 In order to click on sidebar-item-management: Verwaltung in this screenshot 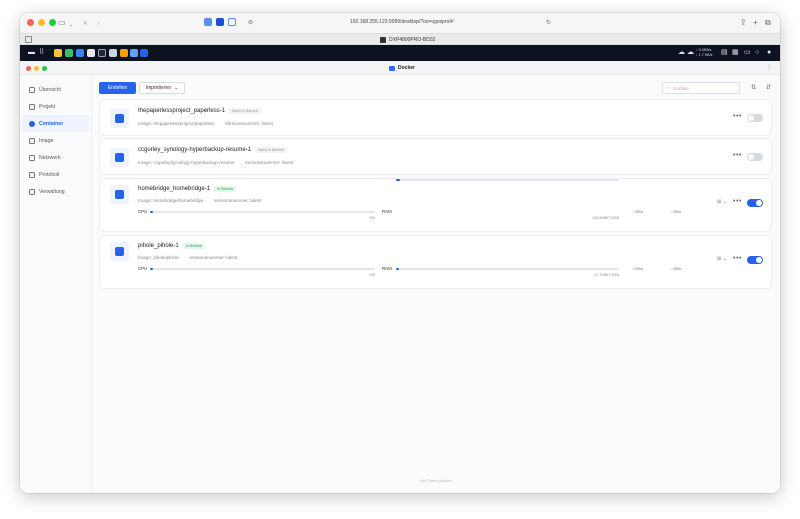, I will do `click(55, 191)`.